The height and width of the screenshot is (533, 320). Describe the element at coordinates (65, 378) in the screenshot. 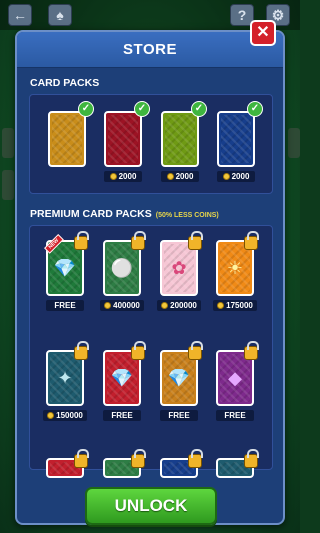

I see `compass-icon: ✦` at that location.